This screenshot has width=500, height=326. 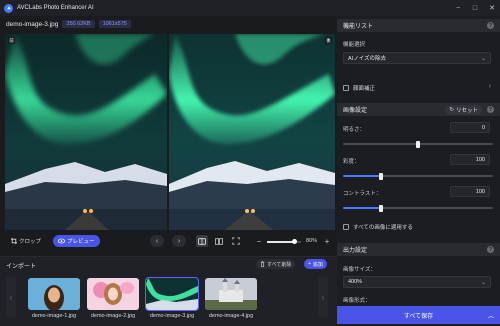 What do you see at coordinates (492, 8) in the screenshot?
I see `close-button: ✕` at bounding box center [492, 8].